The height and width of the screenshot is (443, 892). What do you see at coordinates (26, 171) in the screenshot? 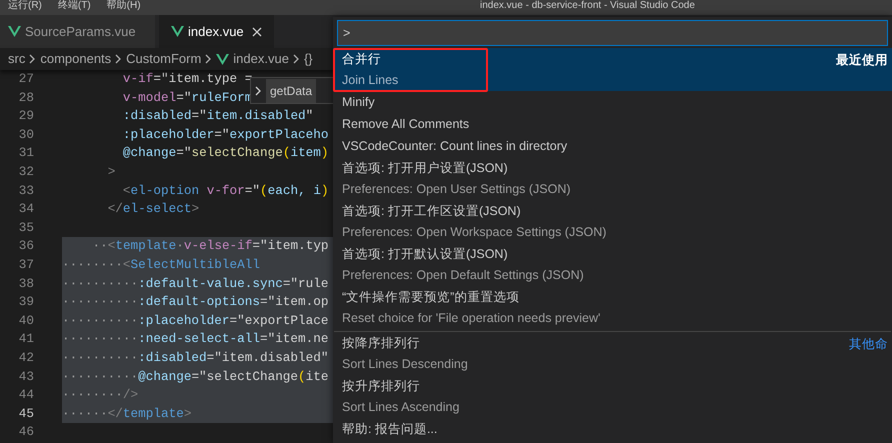
I see `line-number: 32` at bounding box center [26, 171].